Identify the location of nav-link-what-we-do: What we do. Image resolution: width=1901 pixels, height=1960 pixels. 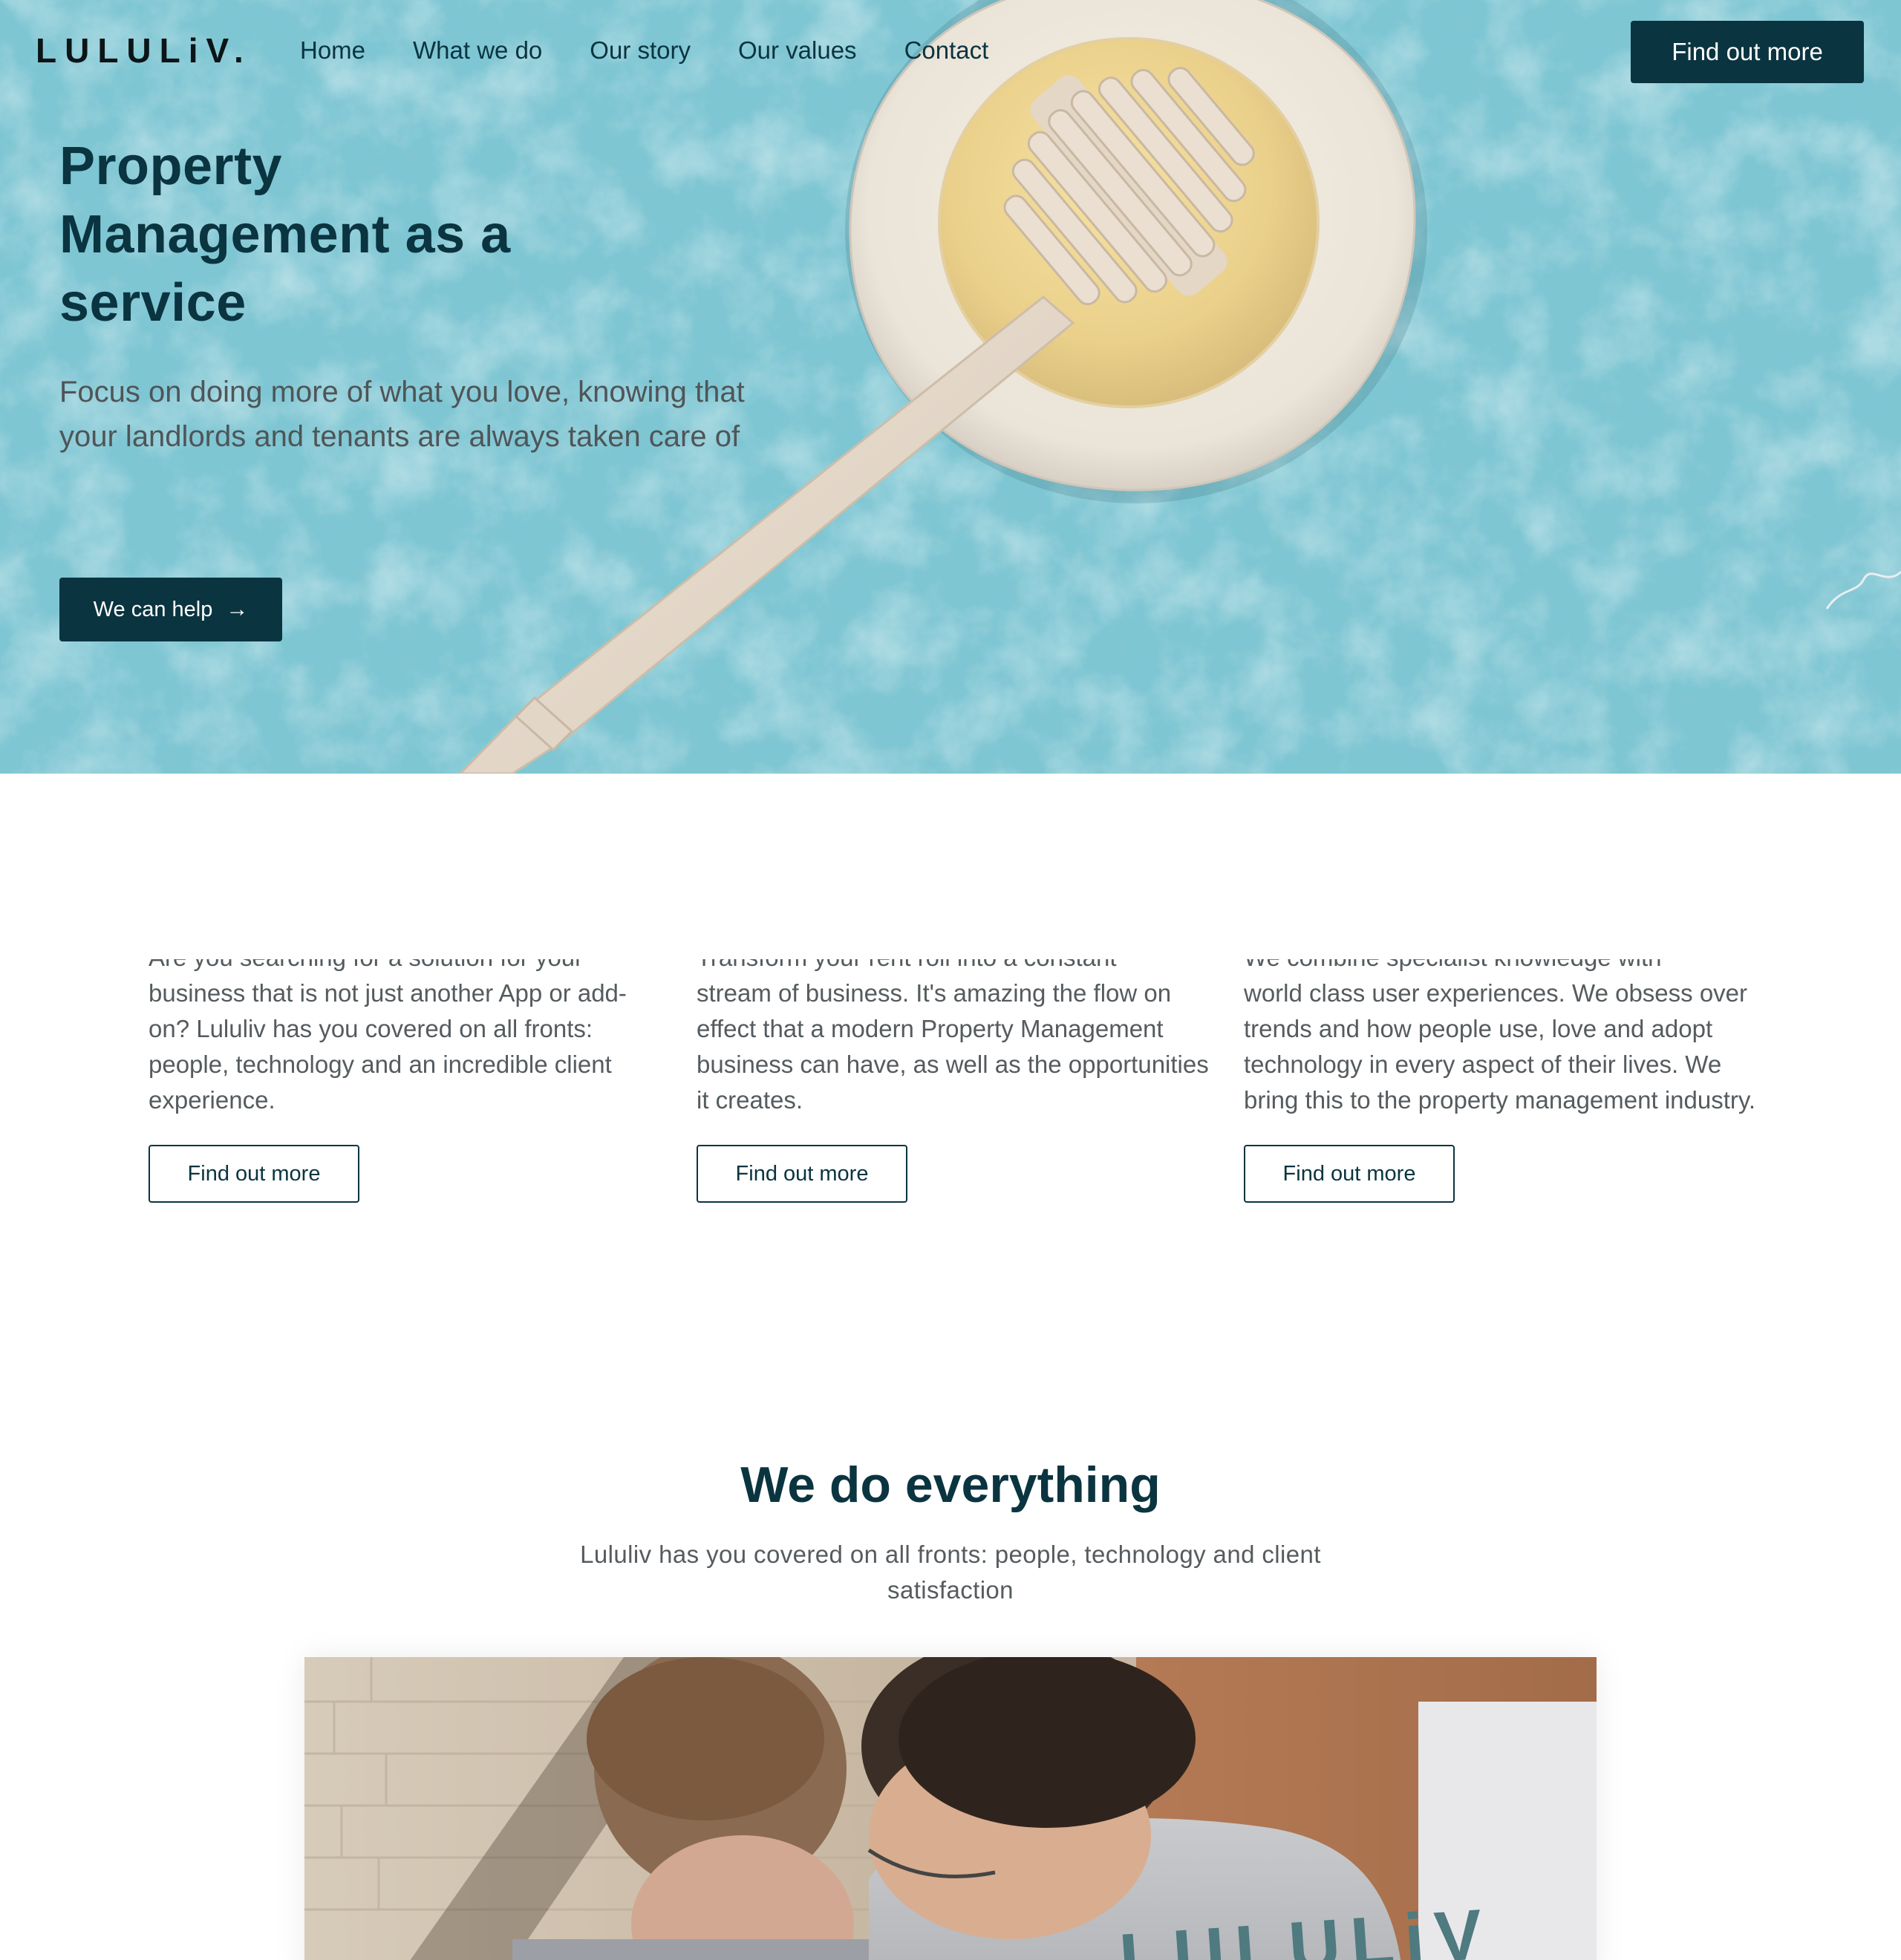
(477, 50).